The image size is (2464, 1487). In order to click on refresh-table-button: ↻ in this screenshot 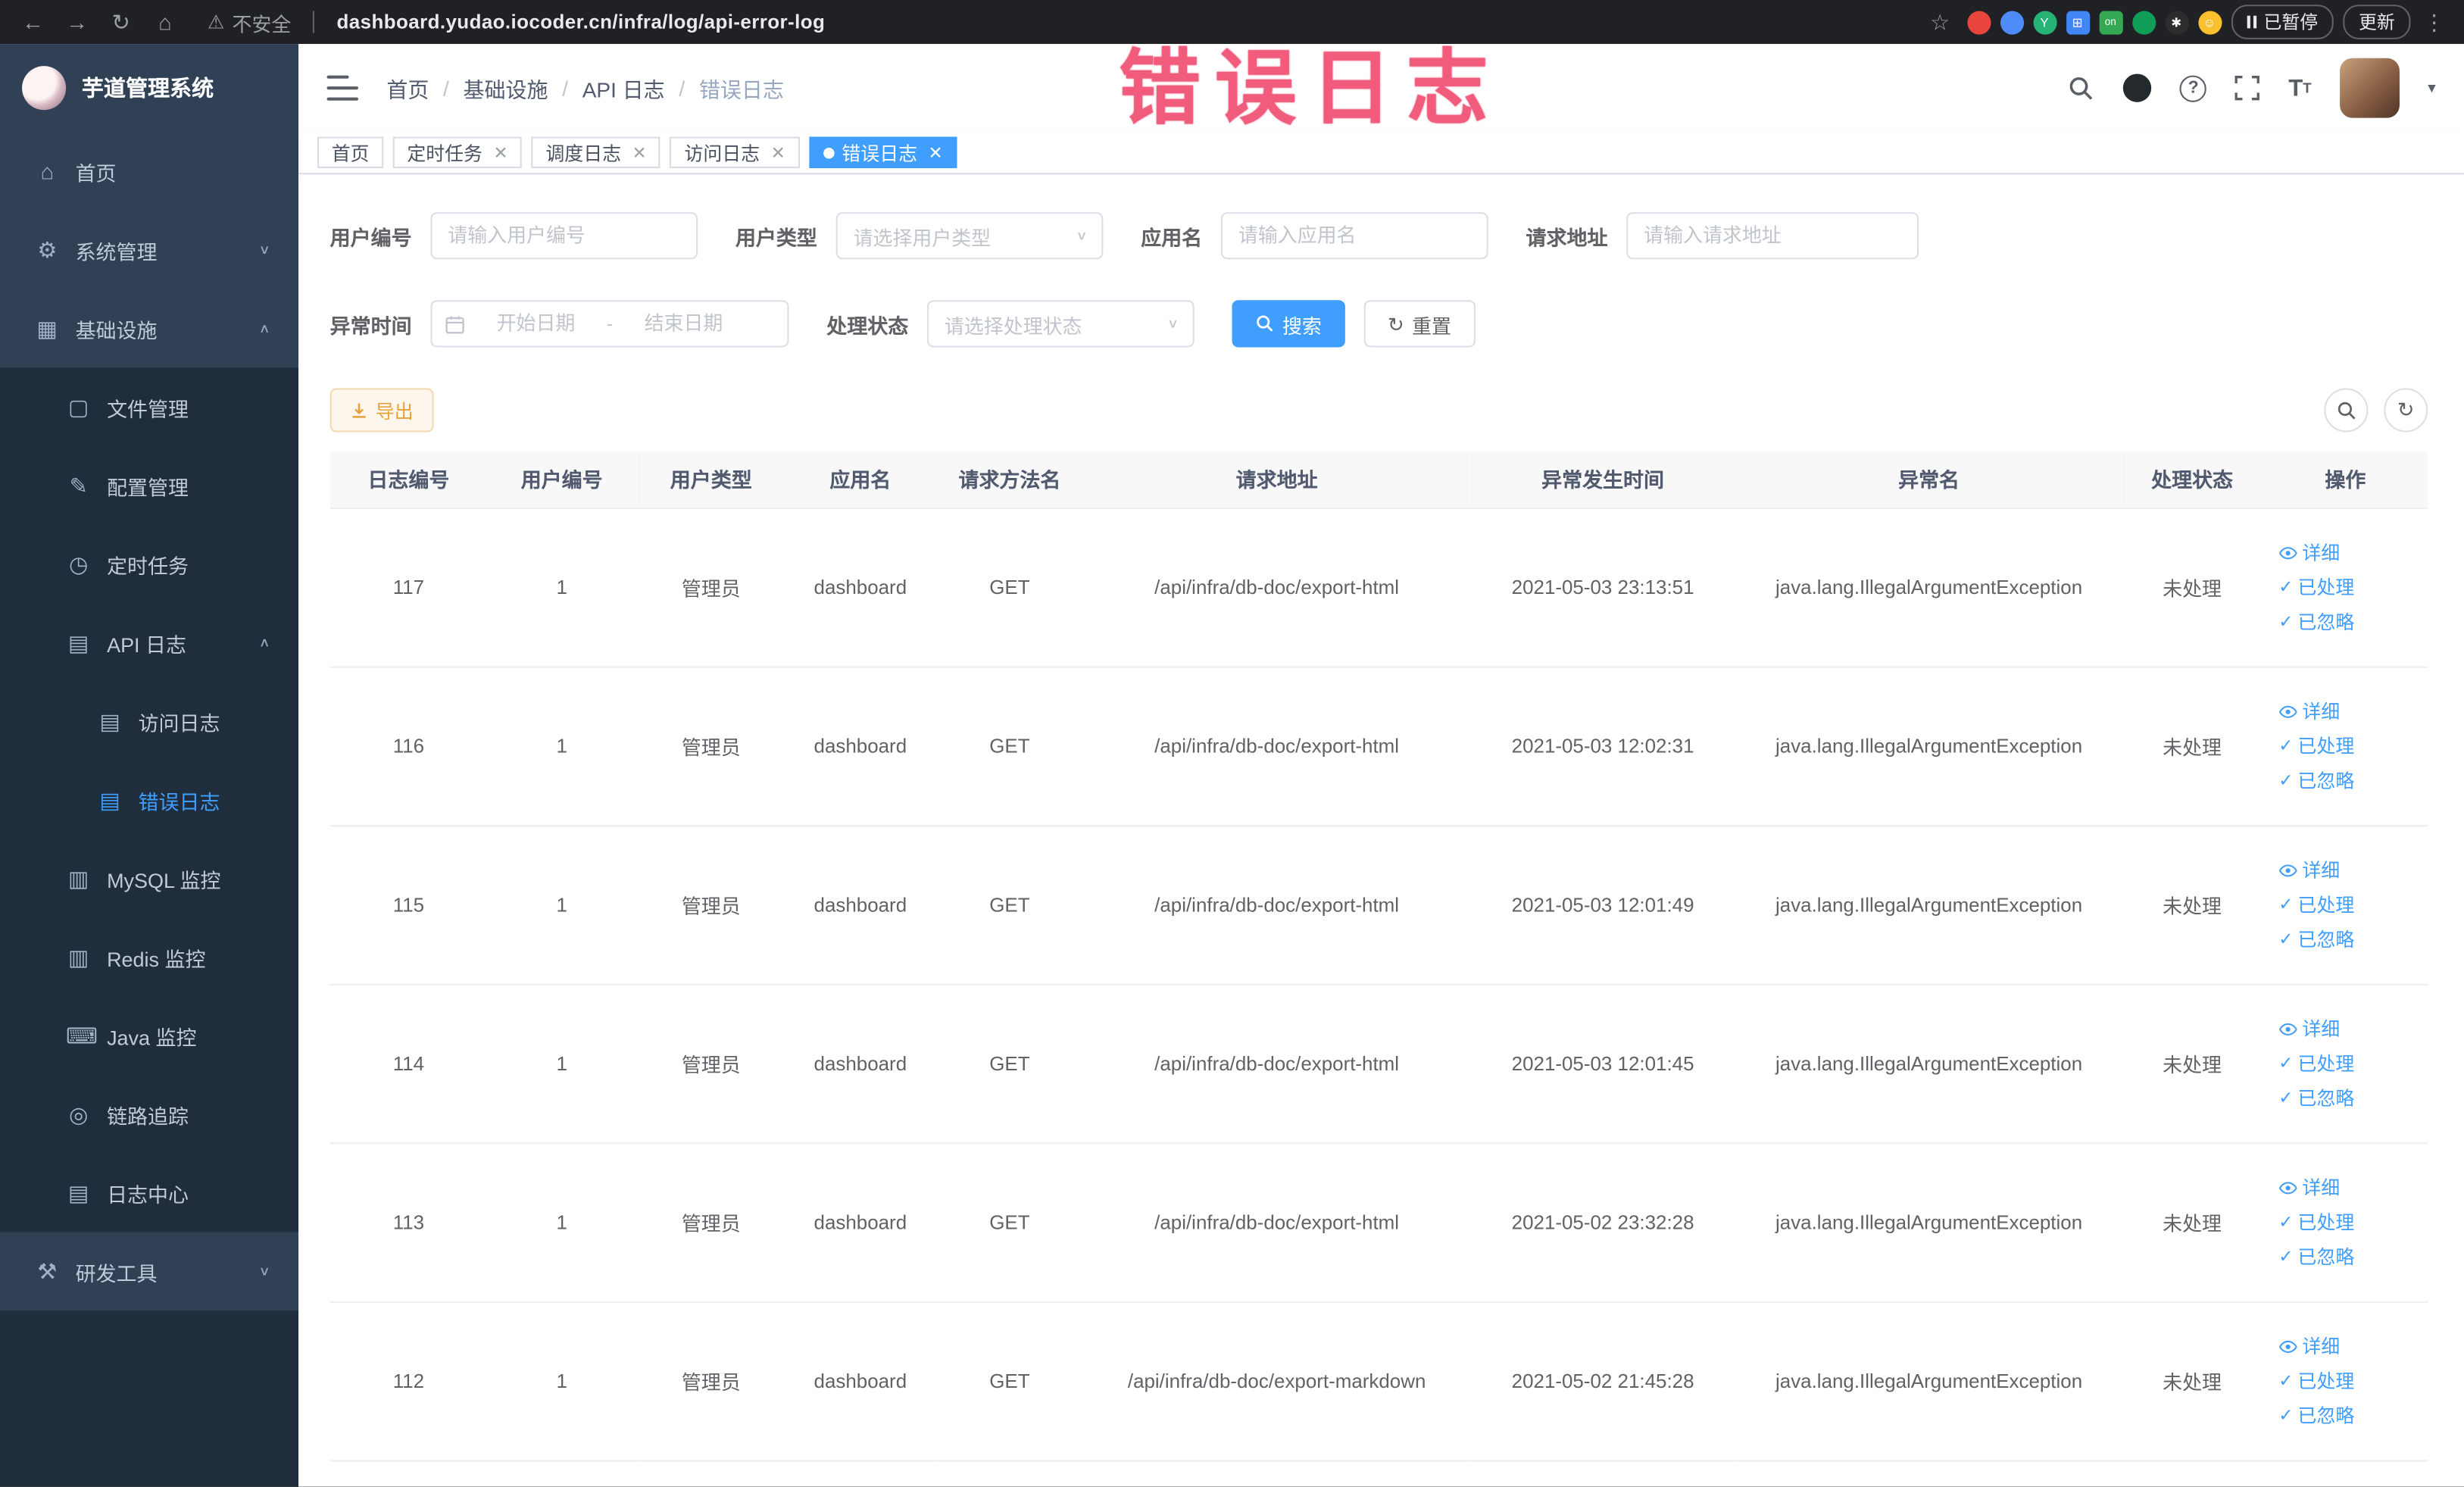, I will do `click(2406, 410)`.